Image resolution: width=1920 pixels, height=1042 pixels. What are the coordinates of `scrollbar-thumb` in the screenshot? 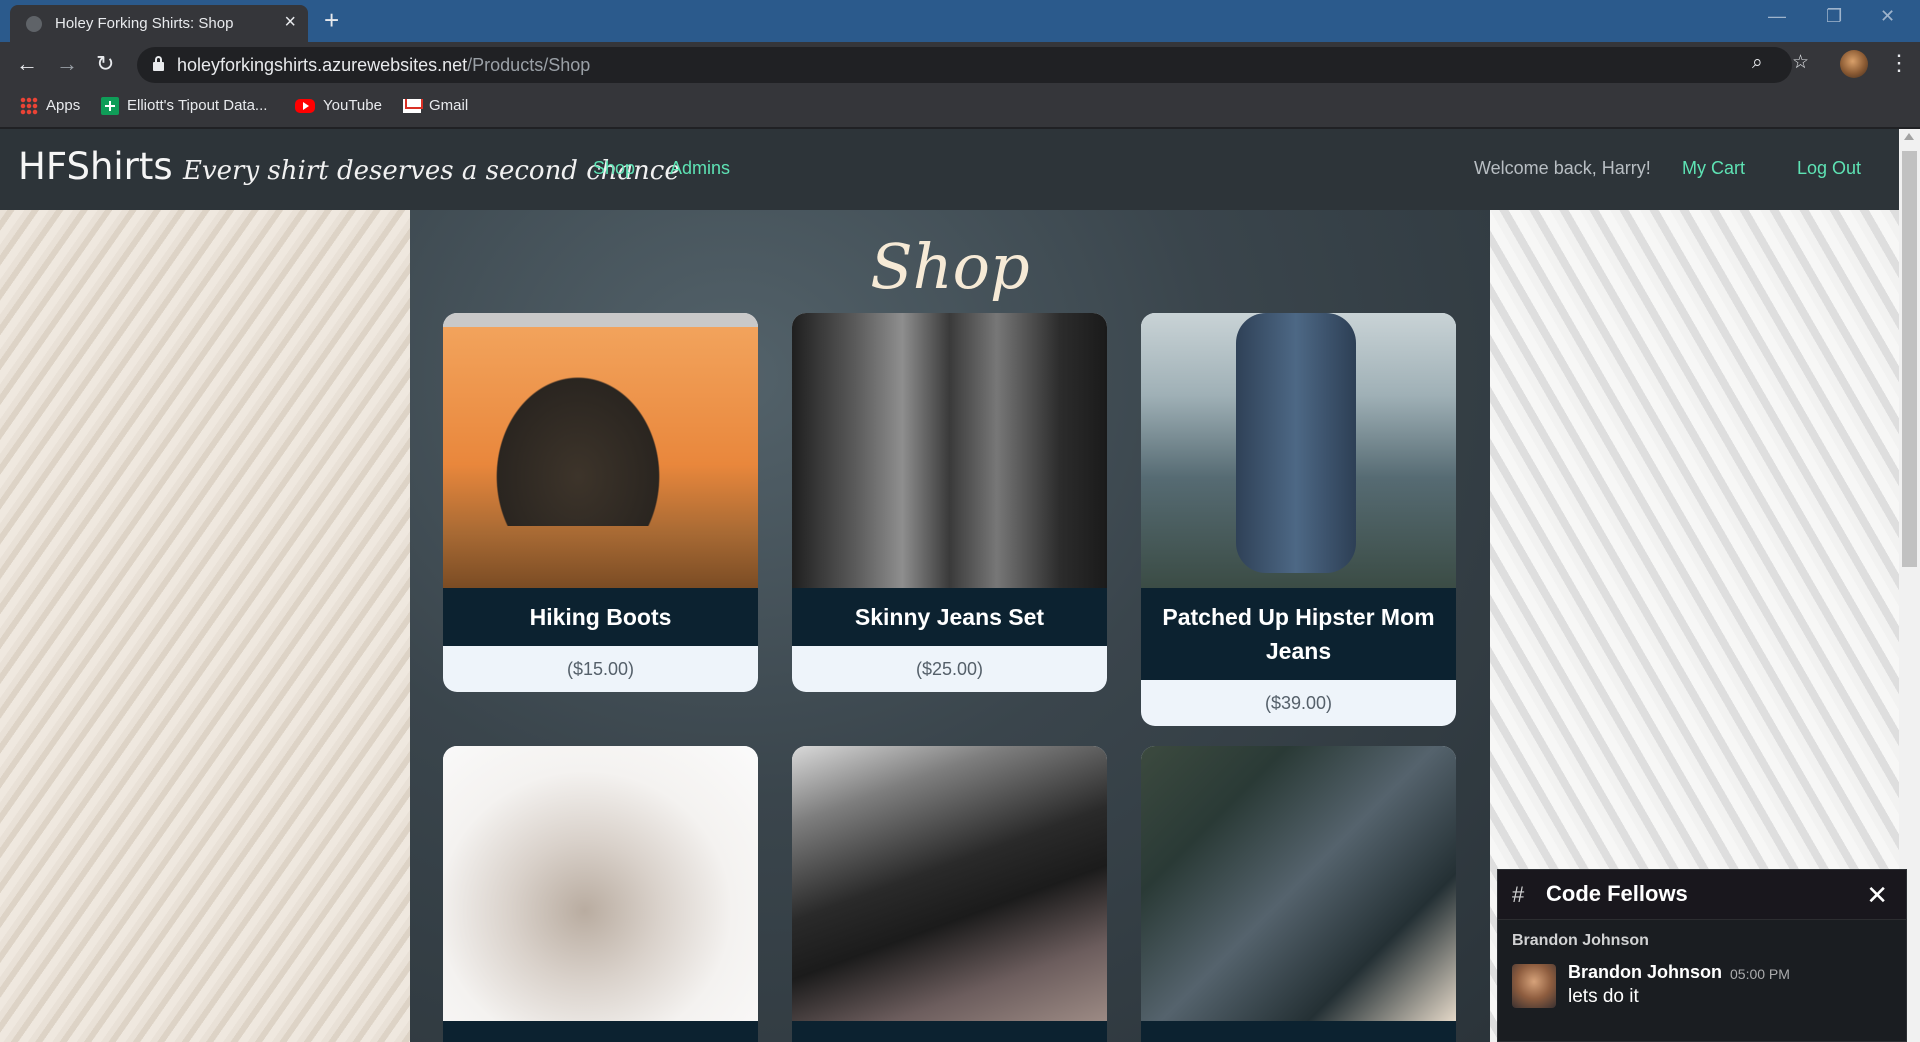 It's located at (1909, 359).